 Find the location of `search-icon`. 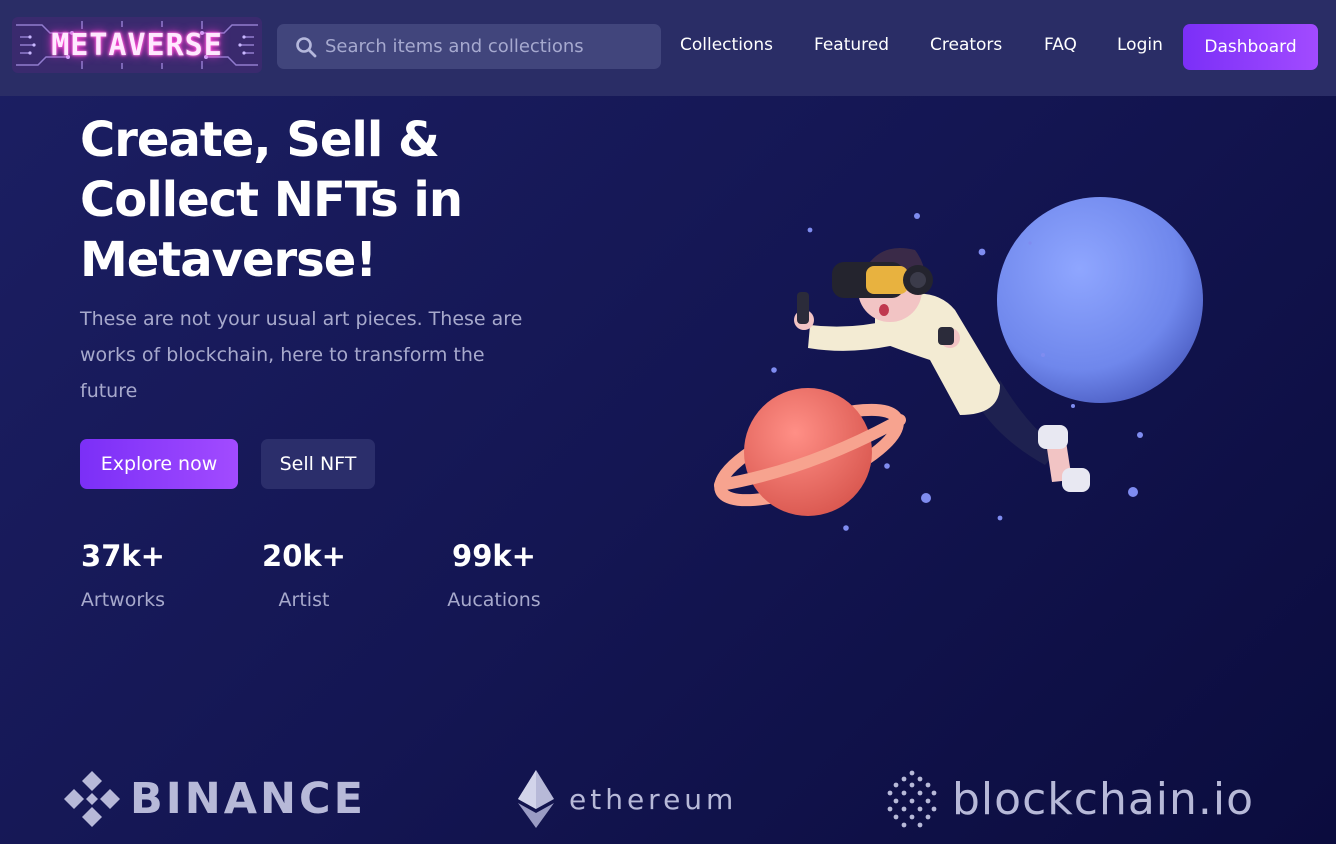

search-icon is located at coordinates (306, 47).